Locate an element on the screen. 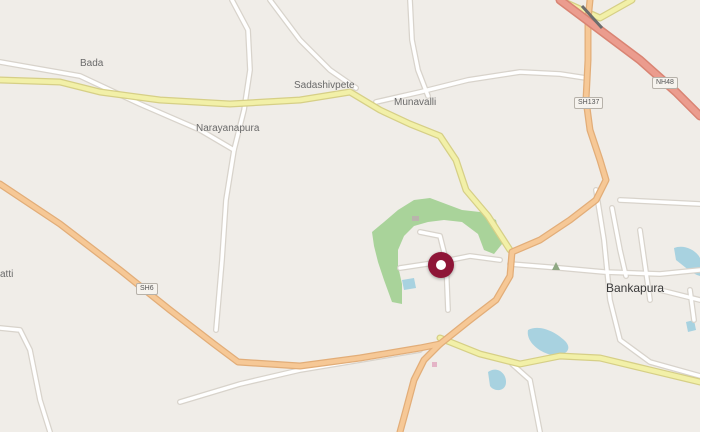 The height and width of the screenshot is (432, 720). place-label-narayanapura: Narayanapura is located at coordinates (228, 128).